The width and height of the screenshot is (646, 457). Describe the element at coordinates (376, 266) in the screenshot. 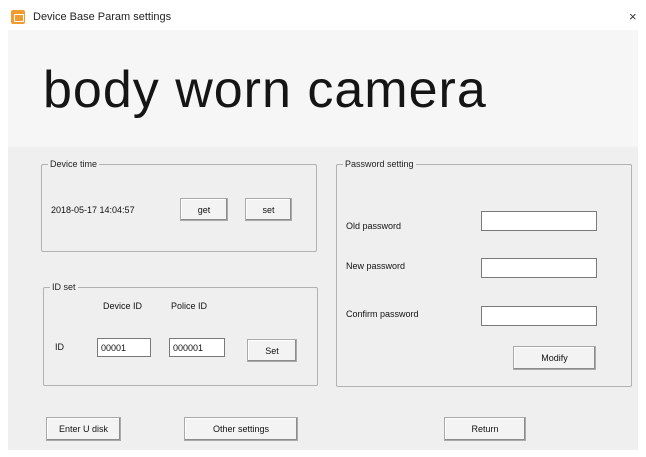

I see `new-password-label: New password` at that location.